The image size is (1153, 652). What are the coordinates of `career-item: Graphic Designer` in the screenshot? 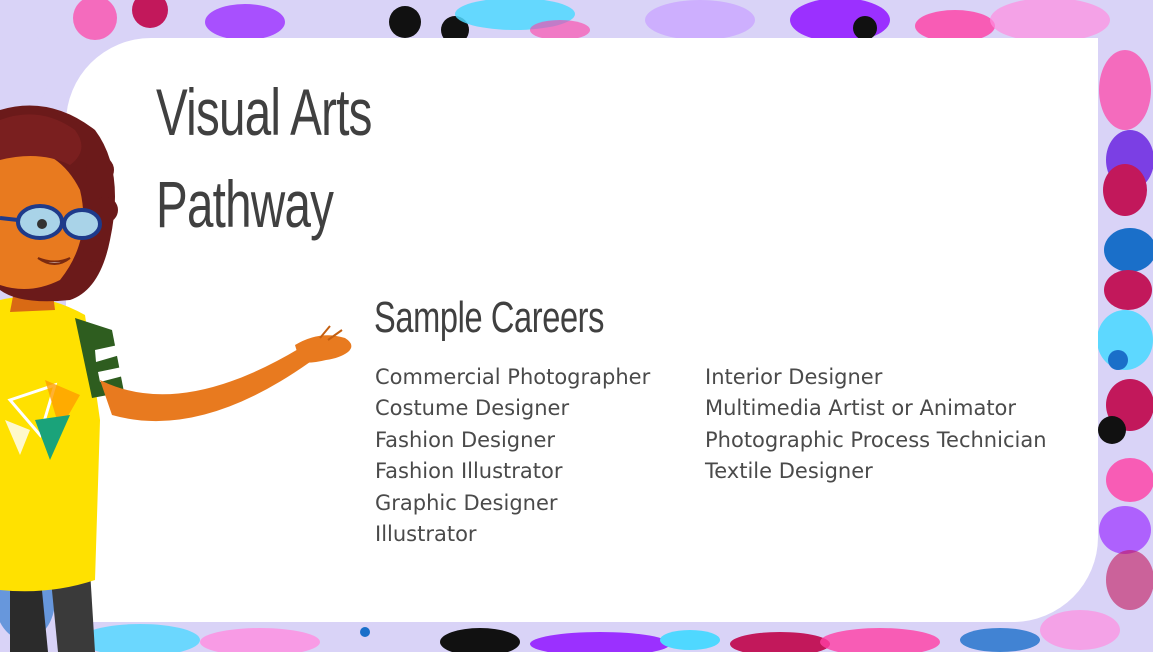 It's located at (466, 502).